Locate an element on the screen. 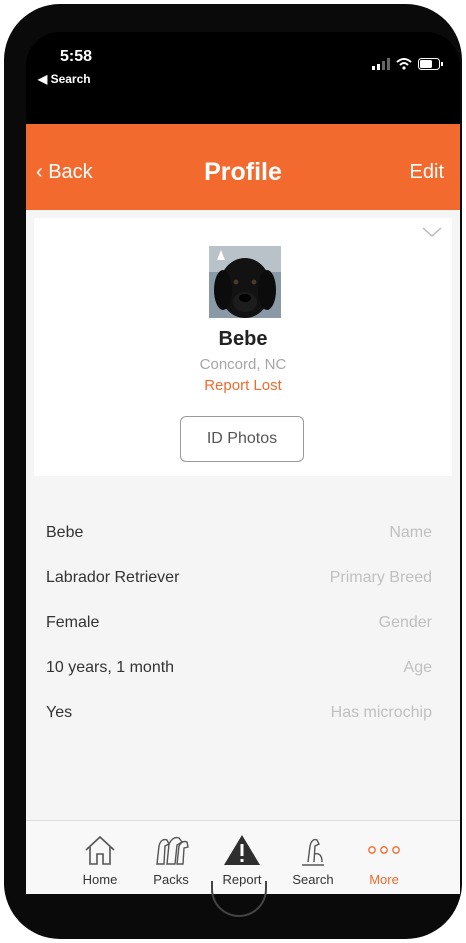  home-button is located at coordinates (239, 899).